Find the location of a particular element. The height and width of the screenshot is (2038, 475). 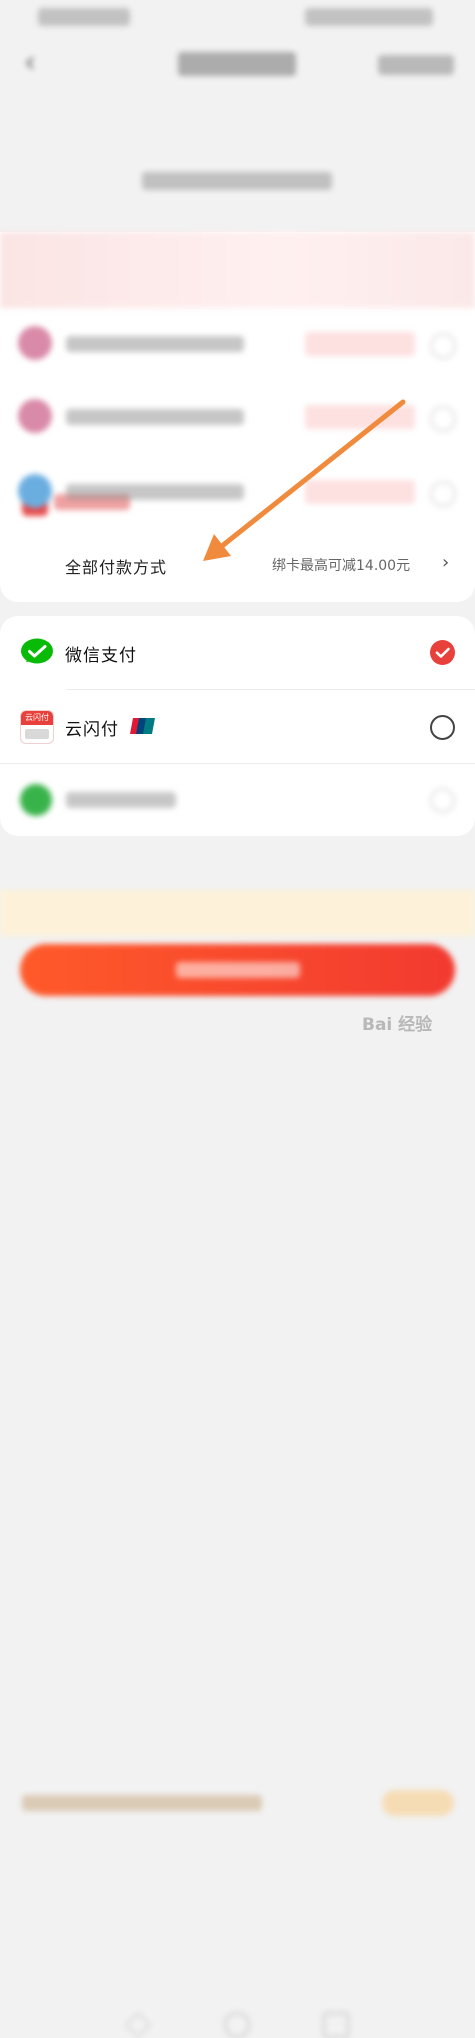

unionpay-logo-icon is located at coordinates (142, 726).